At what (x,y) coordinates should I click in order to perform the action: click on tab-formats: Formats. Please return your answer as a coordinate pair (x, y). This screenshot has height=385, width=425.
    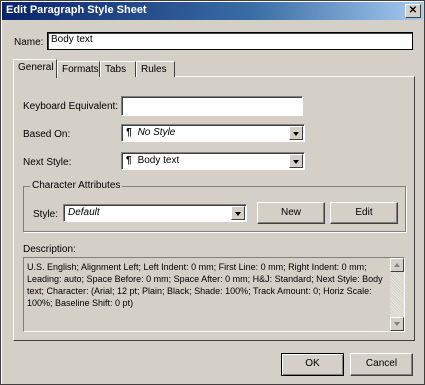
    Looking at the image, I should click on (78, 69).